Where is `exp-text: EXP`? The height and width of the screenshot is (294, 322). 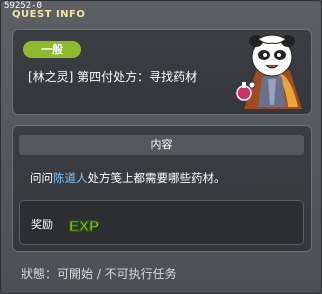 exp-text: EXP is located at coordinates (84, 226).